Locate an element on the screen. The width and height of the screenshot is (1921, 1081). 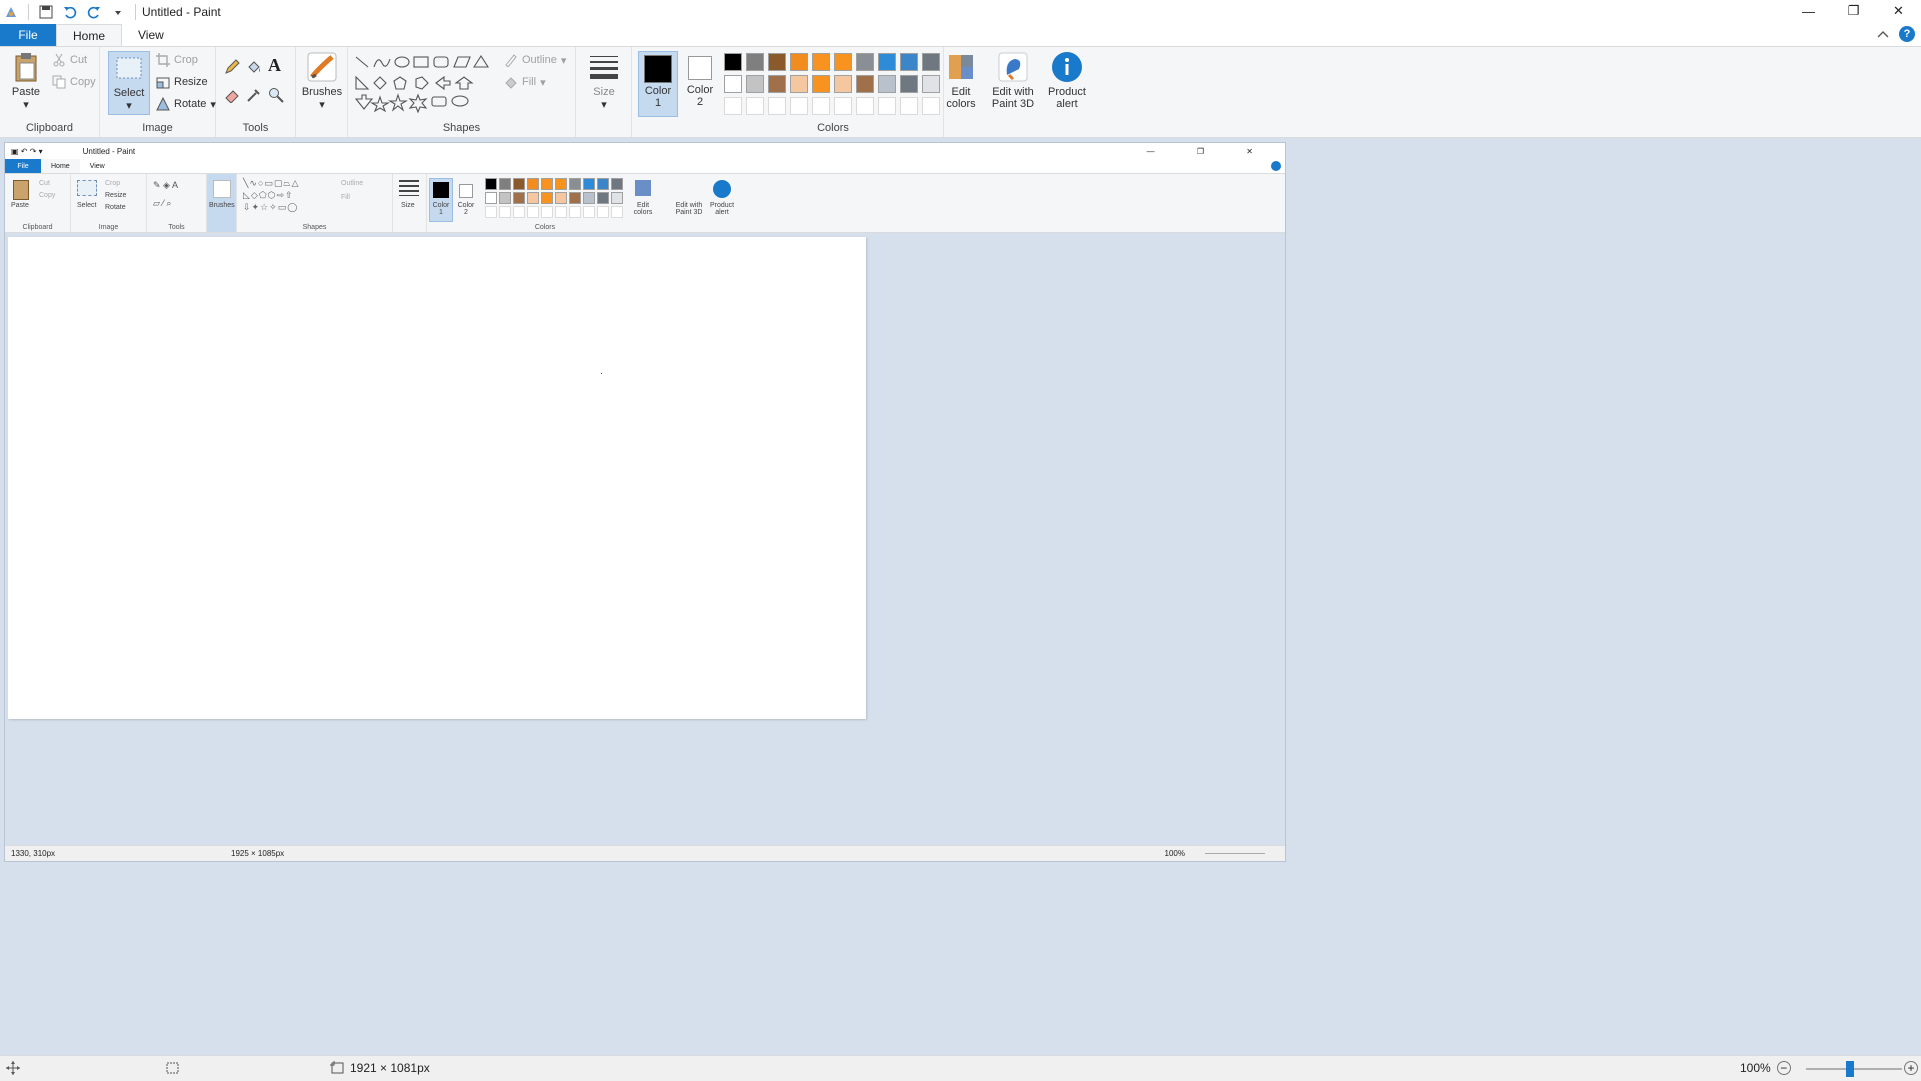
nested-brushes-group: Brushes is located at coordinates (222, 203).